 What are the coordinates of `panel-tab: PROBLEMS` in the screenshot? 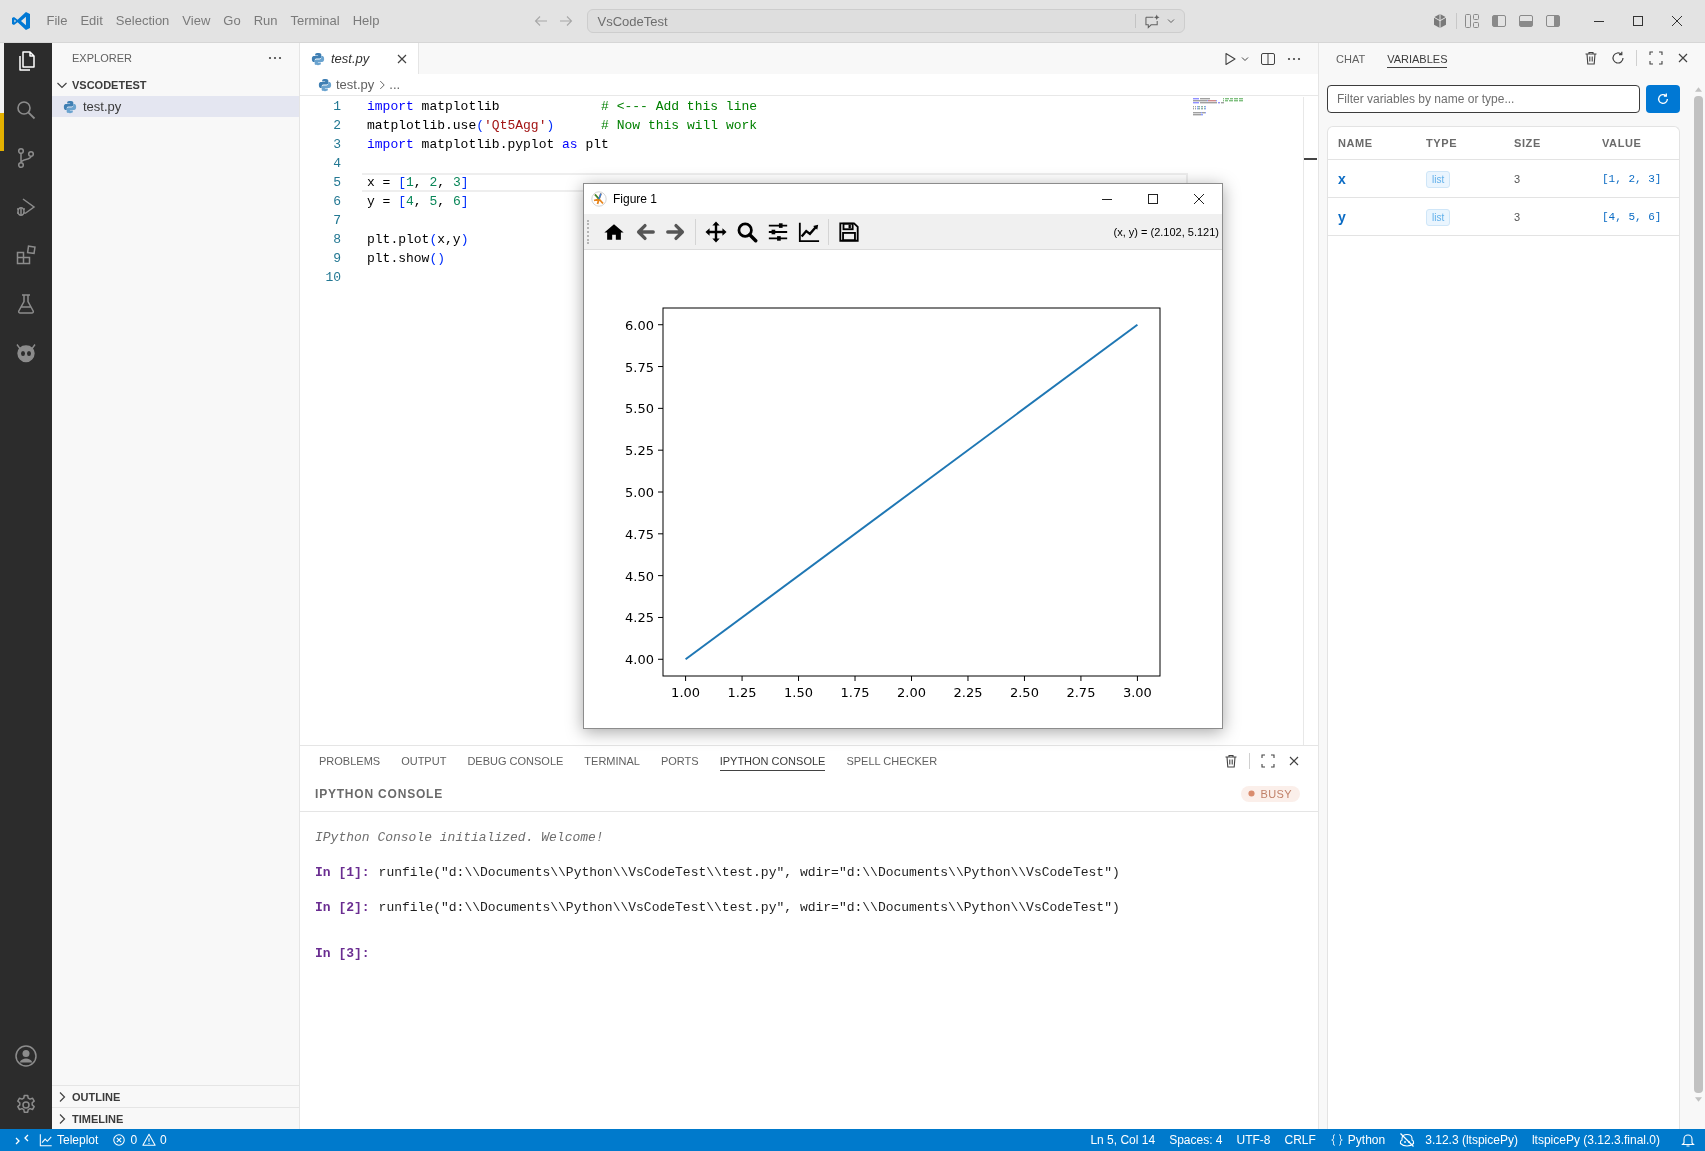 It's located at (350, 761).